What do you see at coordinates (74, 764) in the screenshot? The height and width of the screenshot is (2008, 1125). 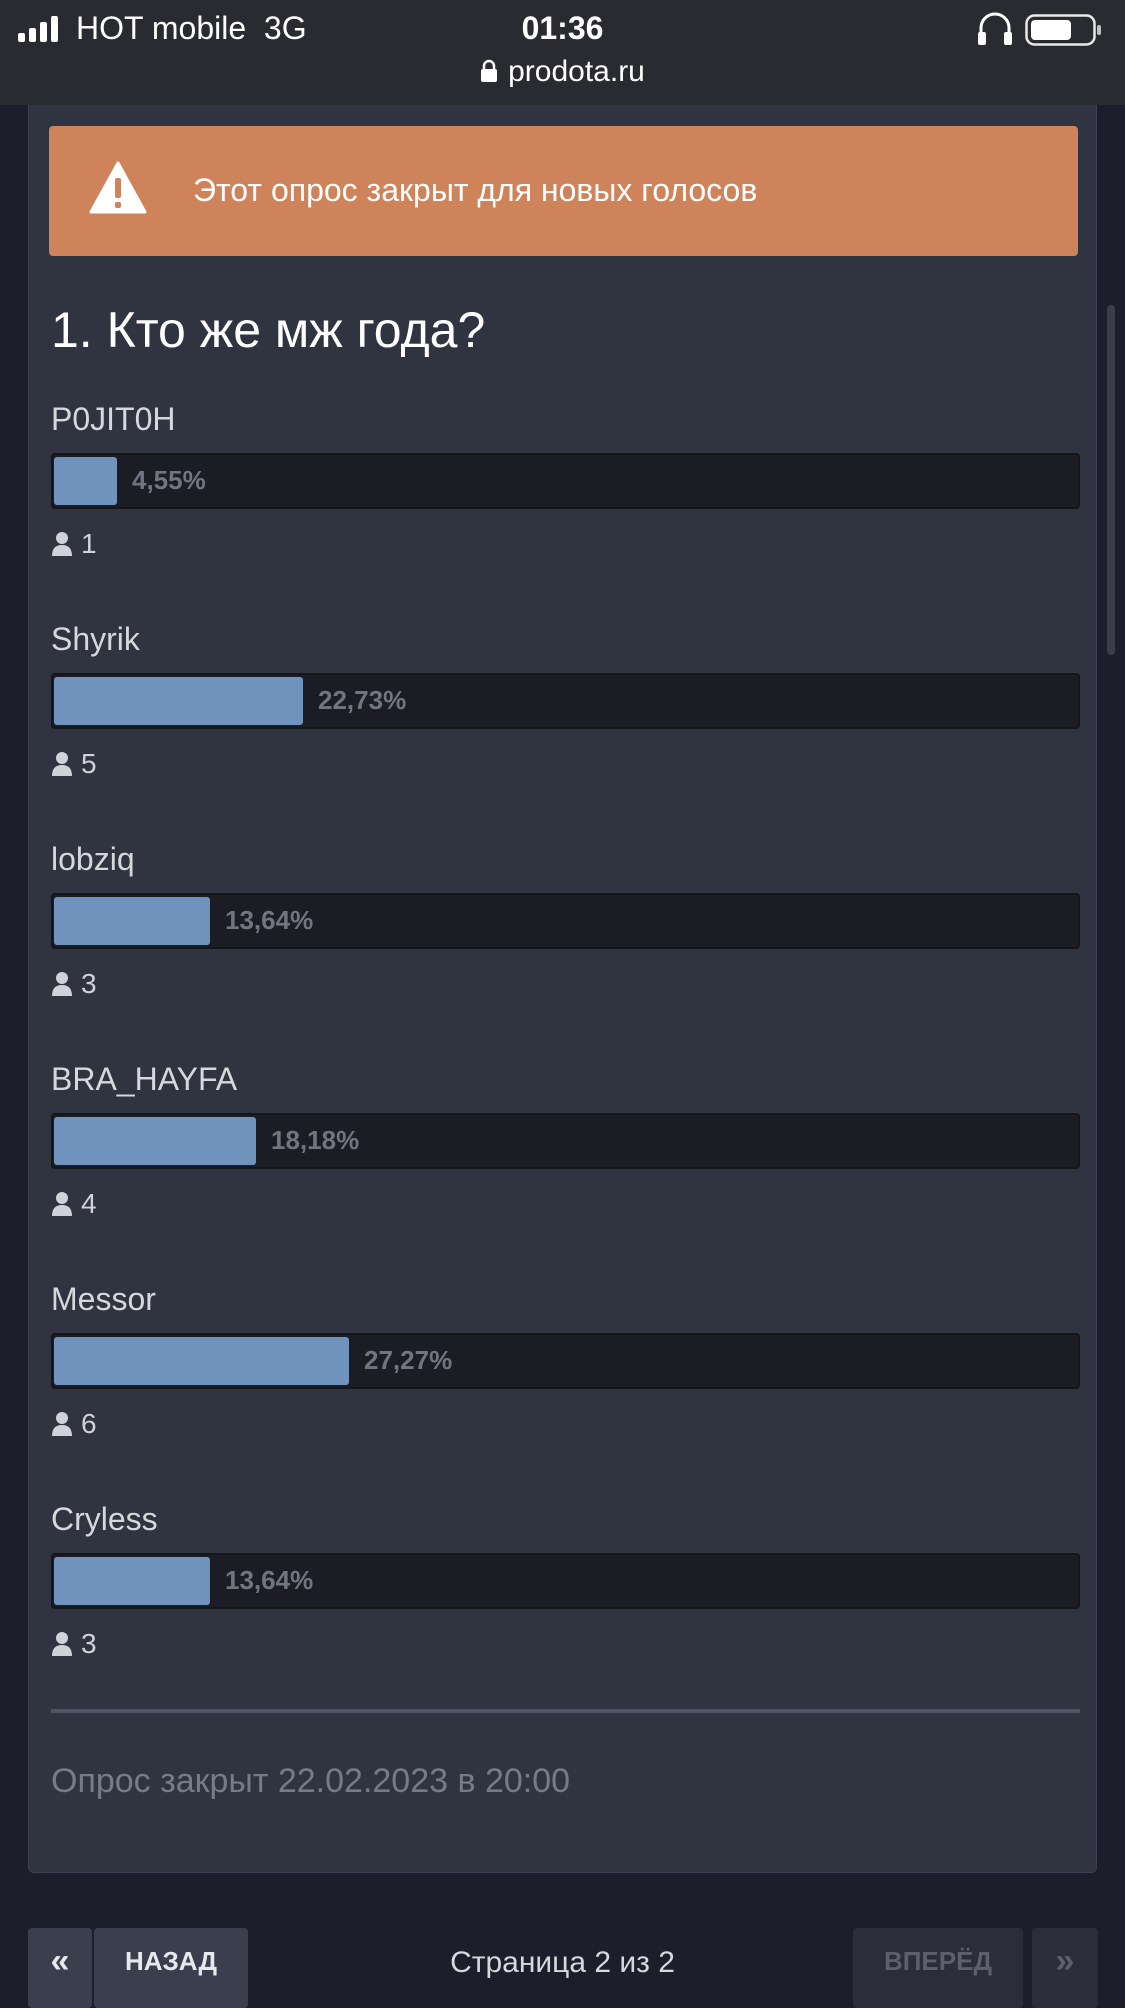 I see `vote-count: 5` at bounding box center [74, 764].